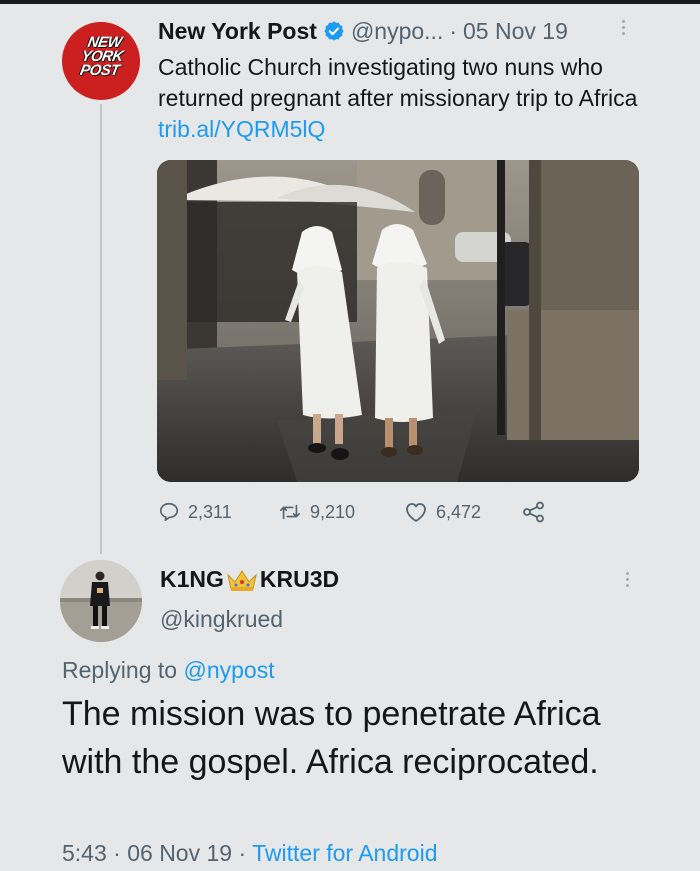  I want to click on top-edge-bar, so click(350, 2).